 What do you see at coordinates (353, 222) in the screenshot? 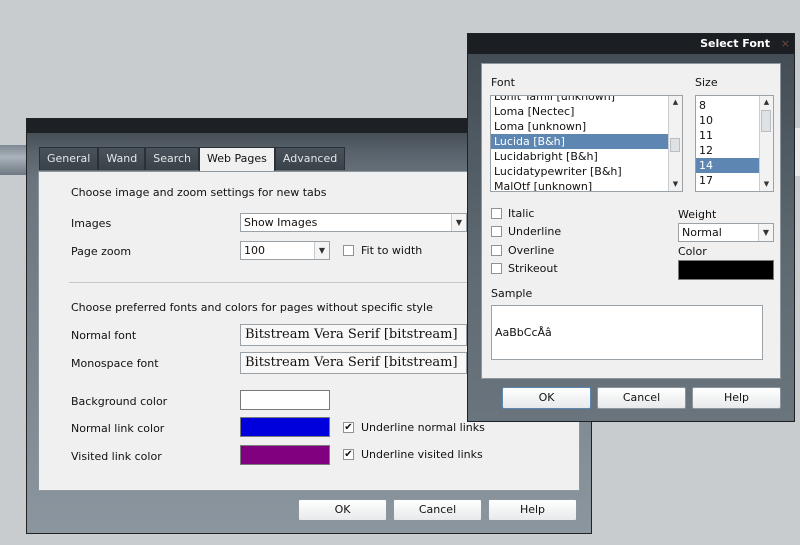
I see `images-select: Show Images ▼` at bounding box center [353, 222].